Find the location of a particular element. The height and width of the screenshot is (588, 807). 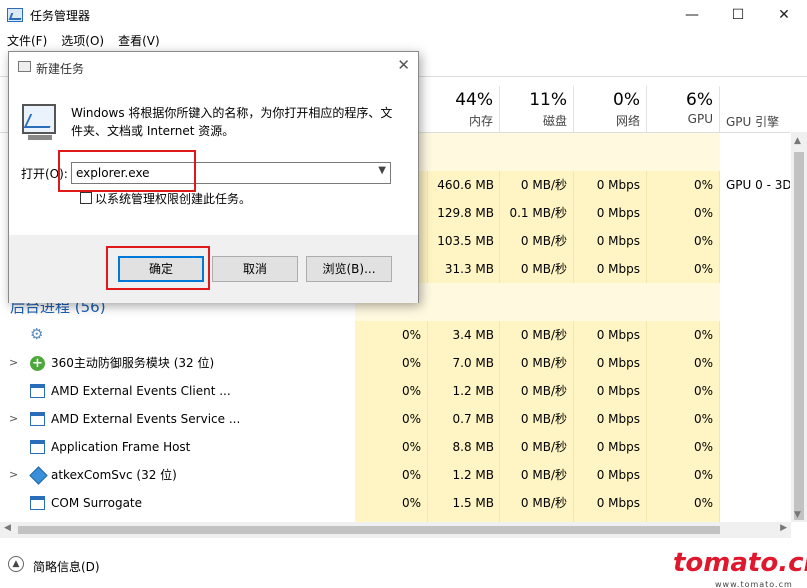

column-disk: 11% 磁盘 is located at coordinates (537, 109).